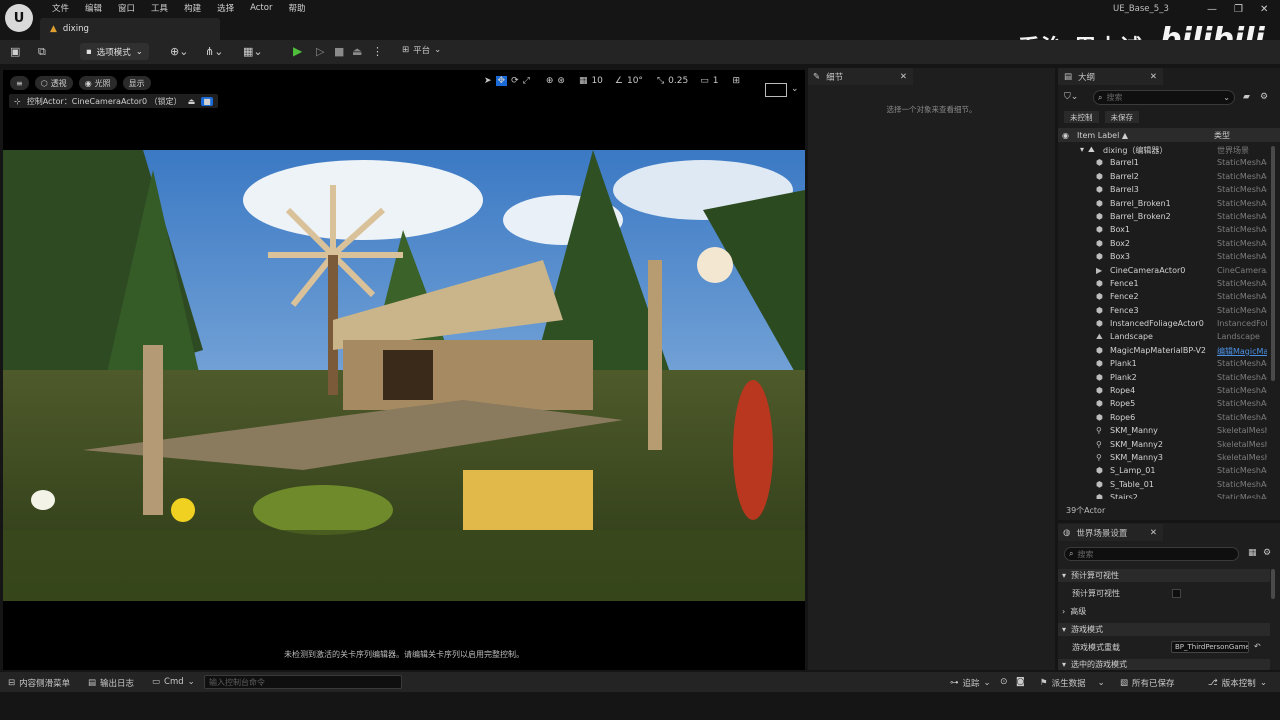  Describe the element at coordinates (1164, 664) in the screenshot. I see `section-selected-gamemode: ▾ 选中的游戏模式` at that location.